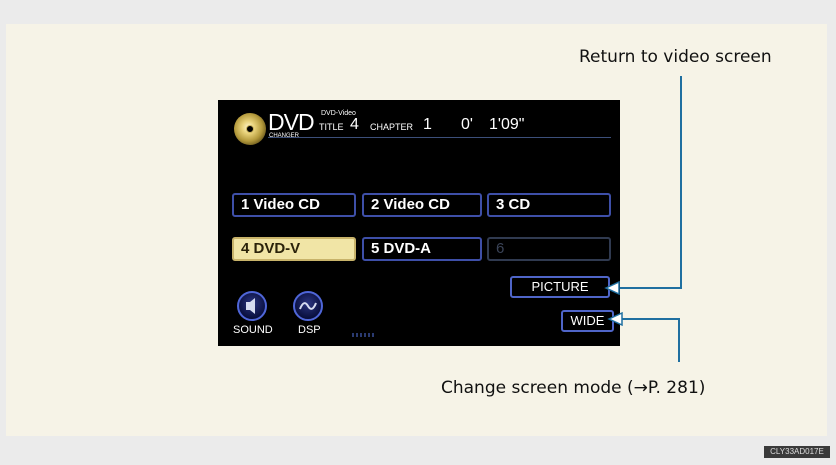 This screenshot has width=836, height=465. What do you see at coordinates (284, 136) in the screenshot?
I see `logo-subtext: CHANGER` at bounding box center [284, 136].